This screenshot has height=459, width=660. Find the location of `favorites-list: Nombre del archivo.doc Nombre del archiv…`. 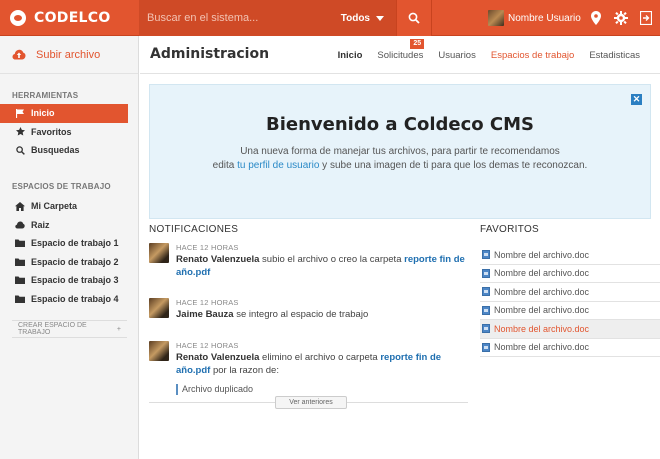

favorites-list: Nombre del archivo.doc Nombre del archiv… is located at coordinates (570, 301).